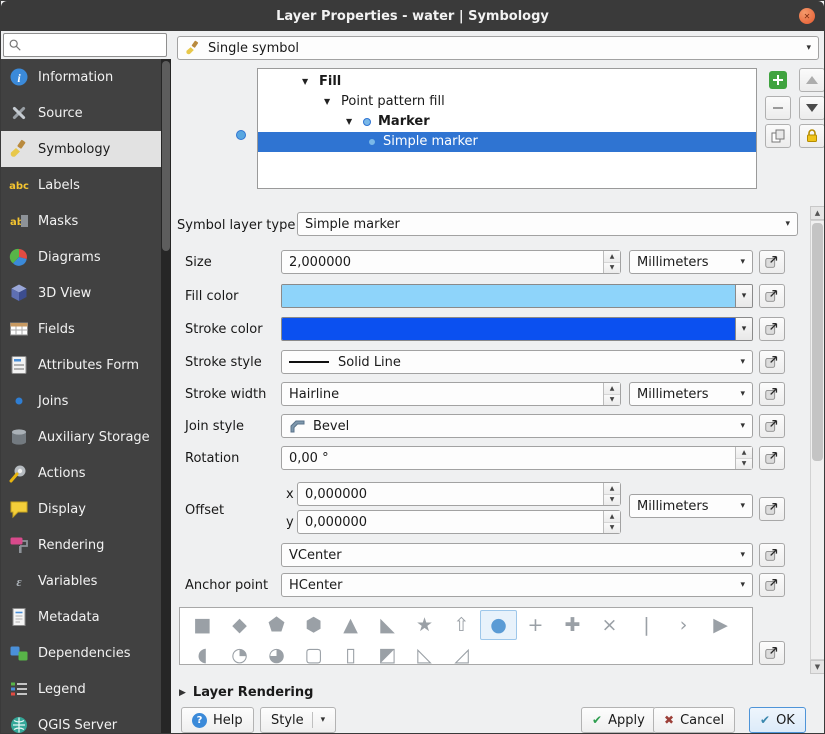 Image resolution: width=825 pixels, height=734 pixels. I want to click on sidebar-scrollbar, so click(166, 396).